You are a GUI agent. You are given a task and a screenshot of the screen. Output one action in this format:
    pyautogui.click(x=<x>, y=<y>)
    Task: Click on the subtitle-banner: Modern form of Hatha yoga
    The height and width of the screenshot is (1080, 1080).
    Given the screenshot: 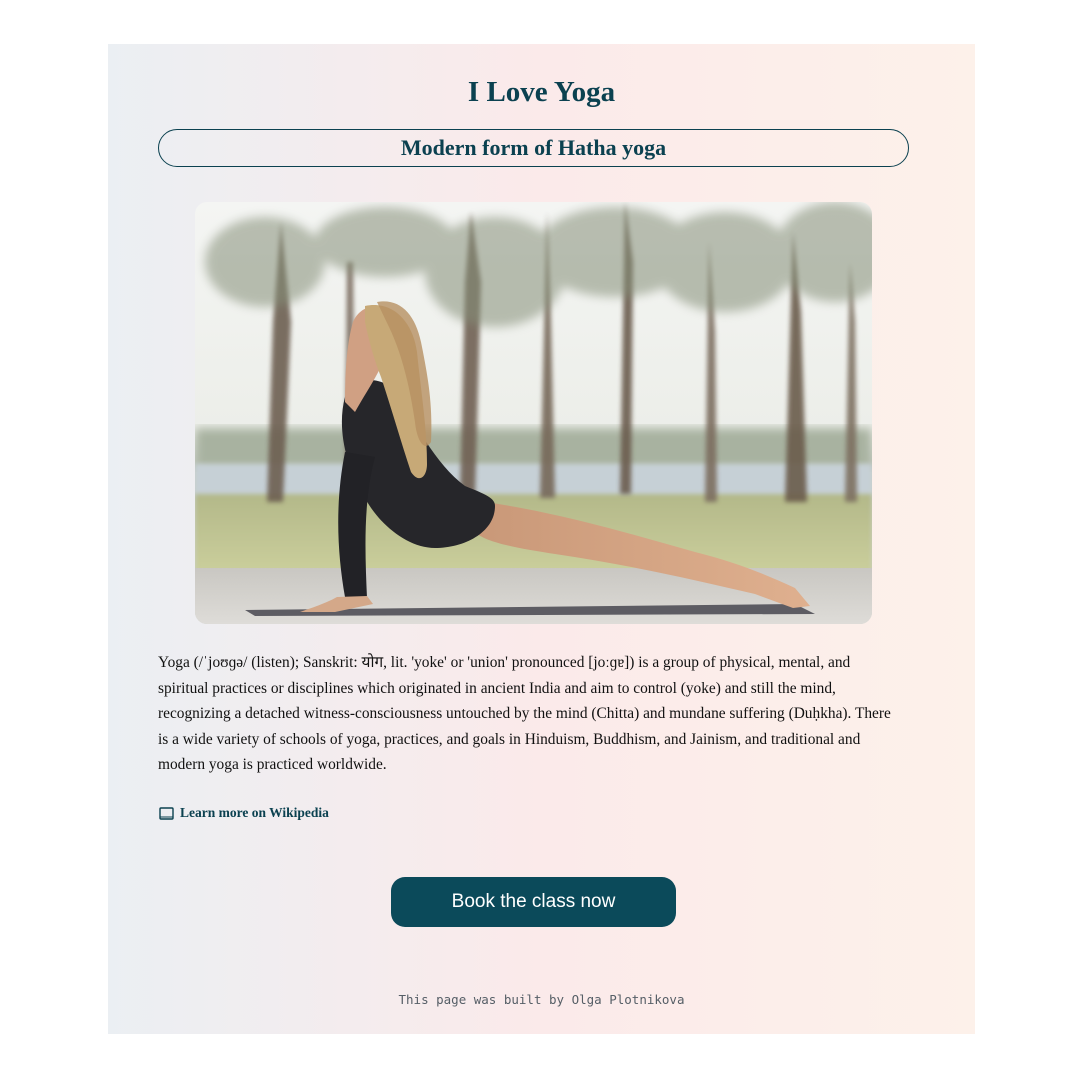 What is the action you would take?
    pyautogui.click(x=533, y=148)
    